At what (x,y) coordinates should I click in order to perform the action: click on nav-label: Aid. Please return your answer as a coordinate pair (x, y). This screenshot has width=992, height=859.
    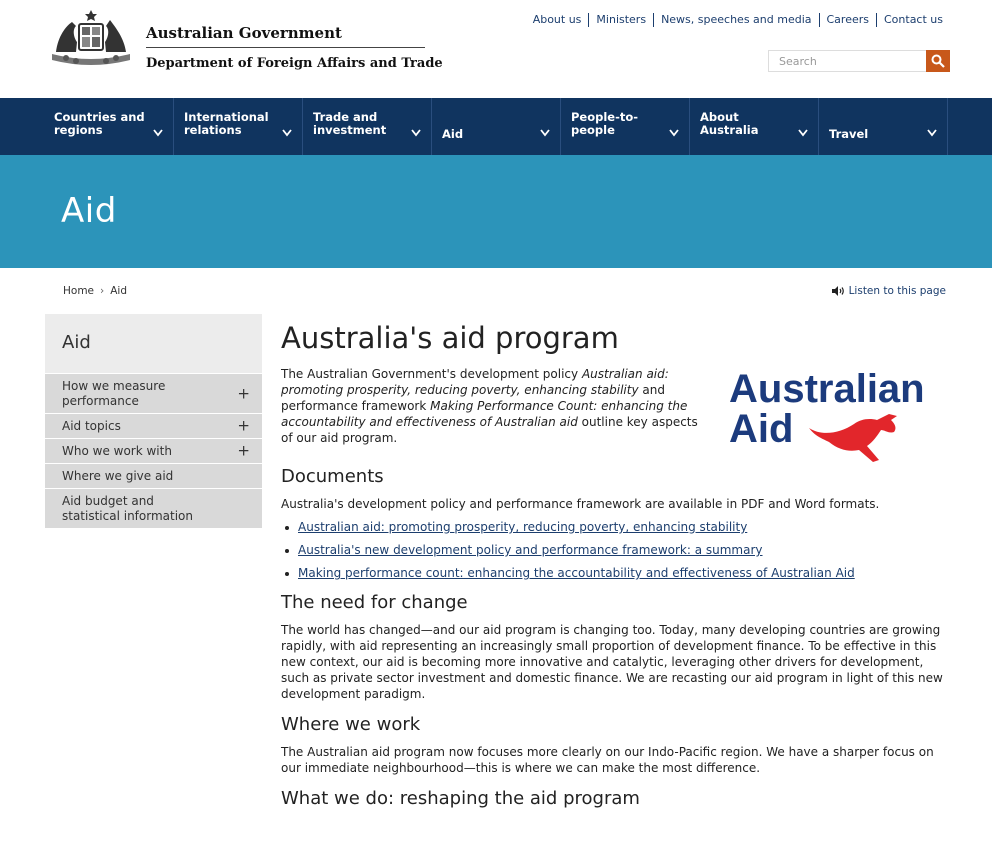
    Looking at the image, I should click on (453, 134).